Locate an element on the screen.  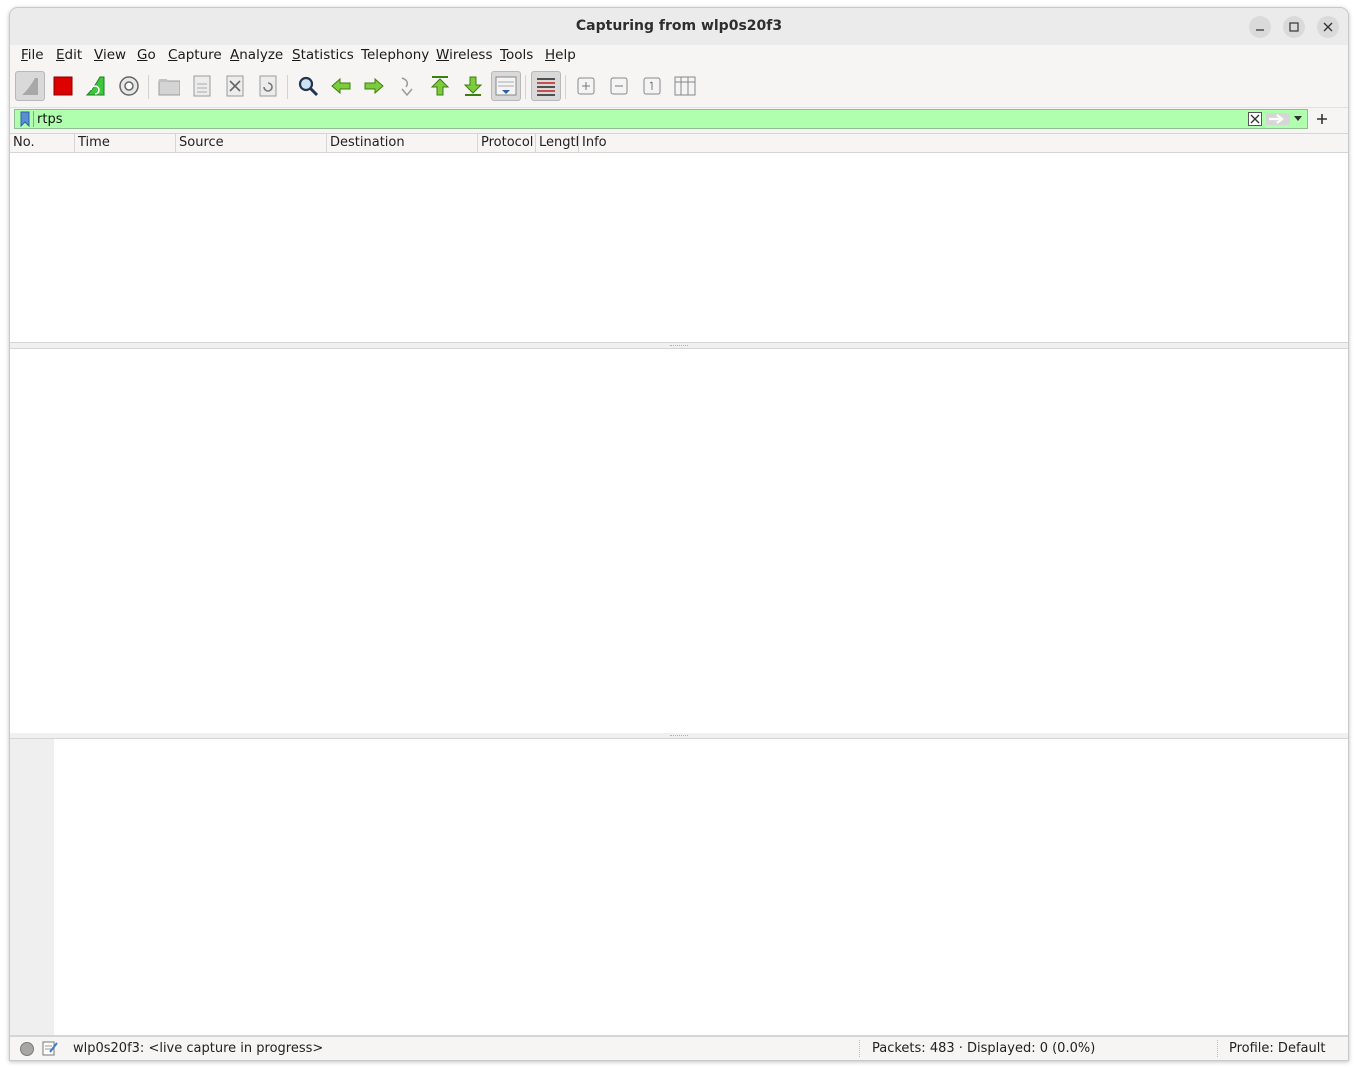
column-info: Info is located at coordinates (963, 143).